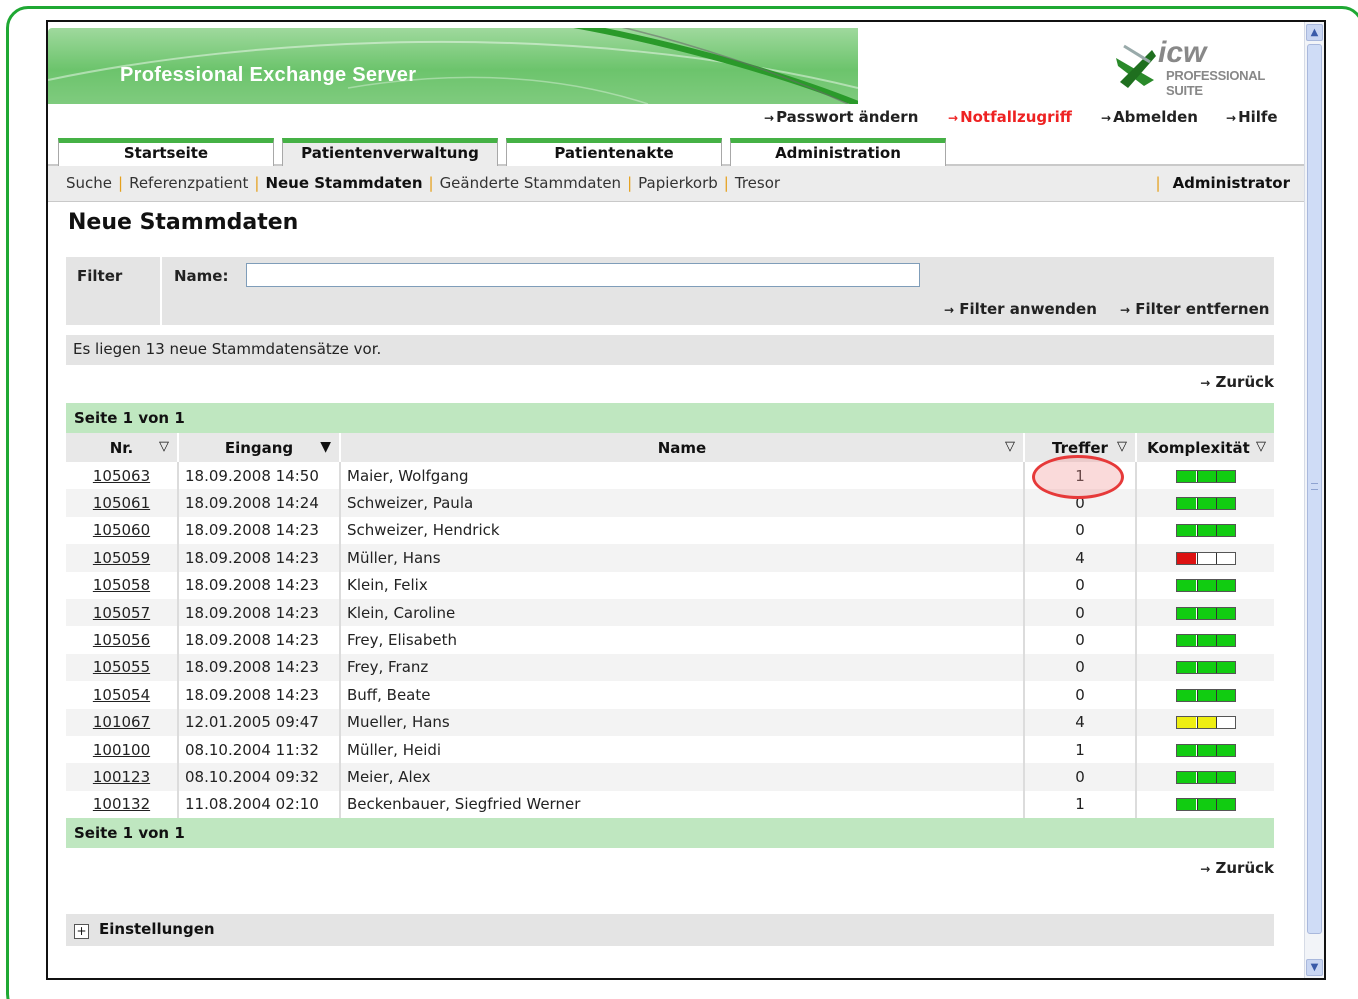  Describe the element at coordinates (166, 152) in the screenshot. I see `tab-startseite: Startseite` at that location.